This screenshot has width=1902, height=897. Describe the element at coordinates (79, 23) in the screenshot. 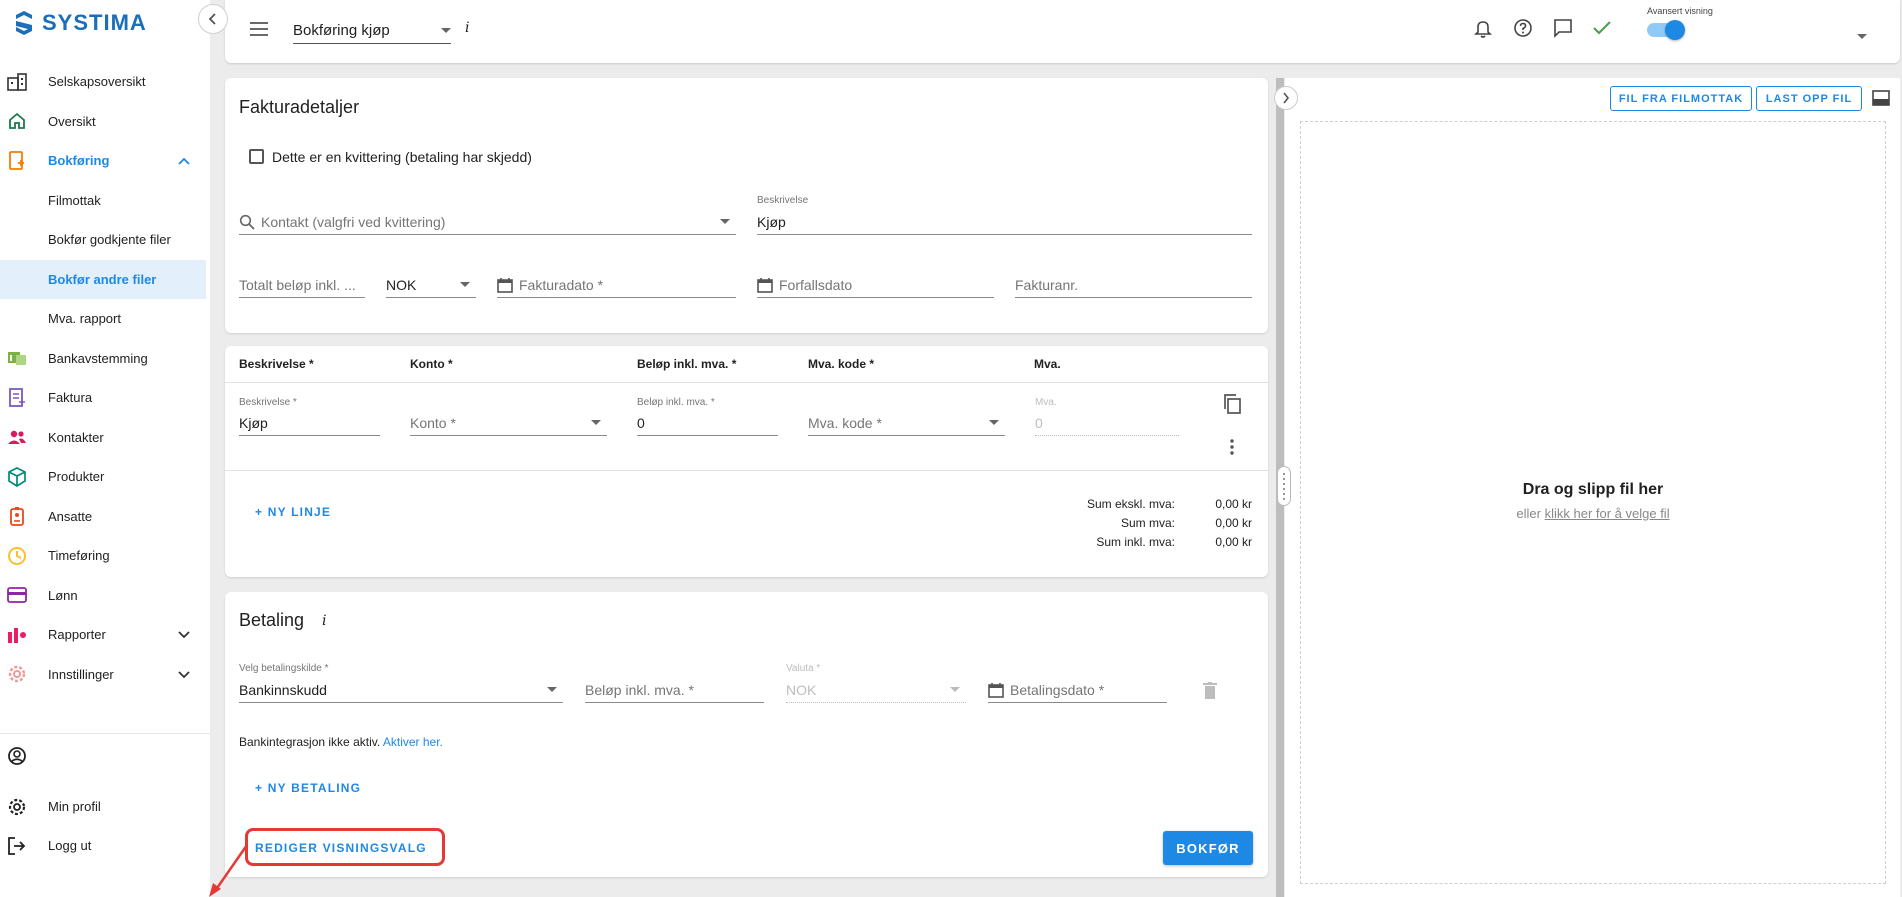

I see `brand-logo: SYSTIMA` at that location.